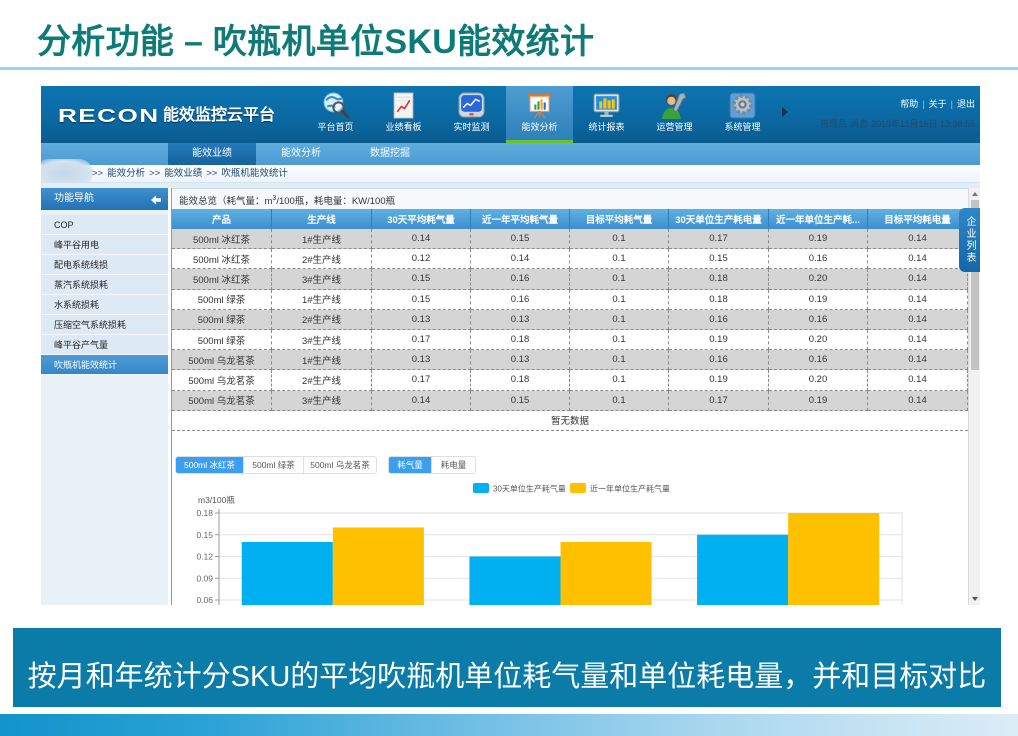 Image resolution: width=1018 pixels, height=736 pixels. I want to click on scroll-down-icon, so click(975, 599).